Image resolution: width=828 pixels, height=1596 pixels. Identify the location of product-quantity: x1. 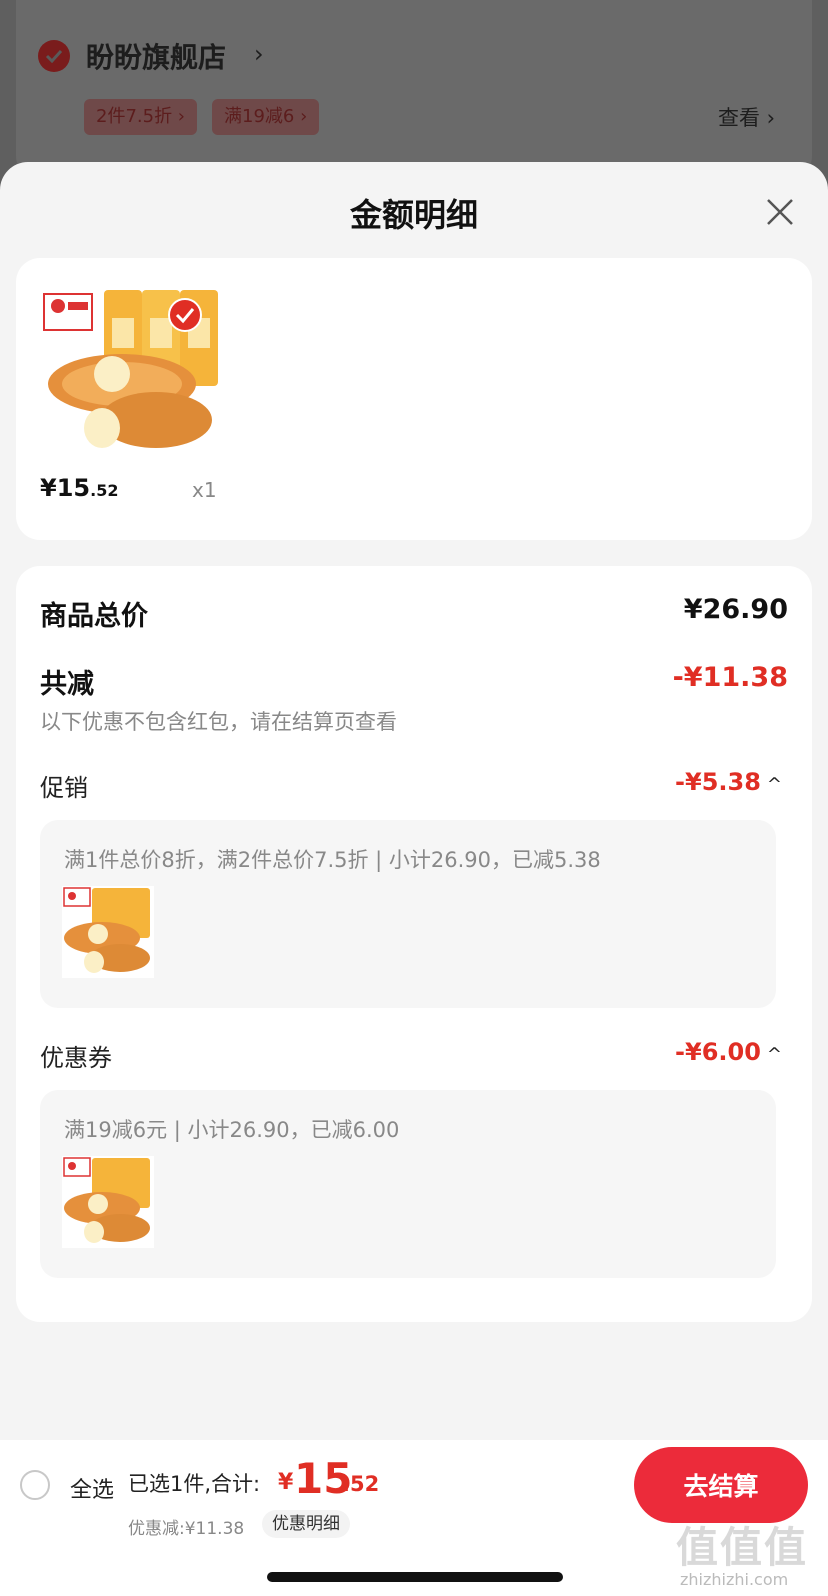
(204, 490).